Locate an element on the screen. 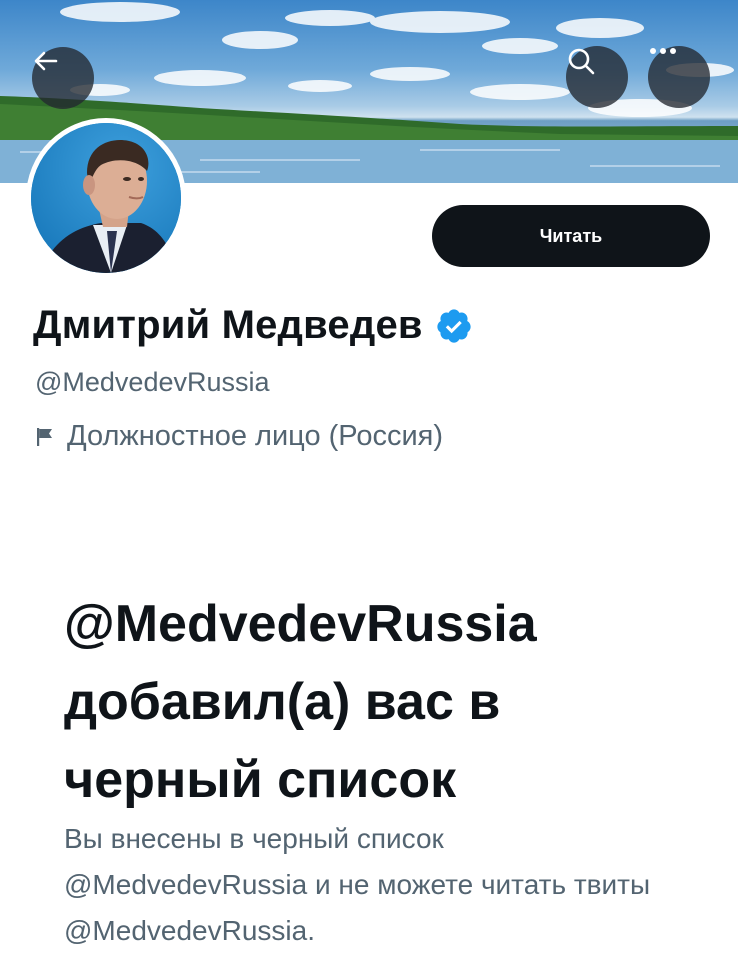  follow-button: Читать is located at coordinates (571, 236).